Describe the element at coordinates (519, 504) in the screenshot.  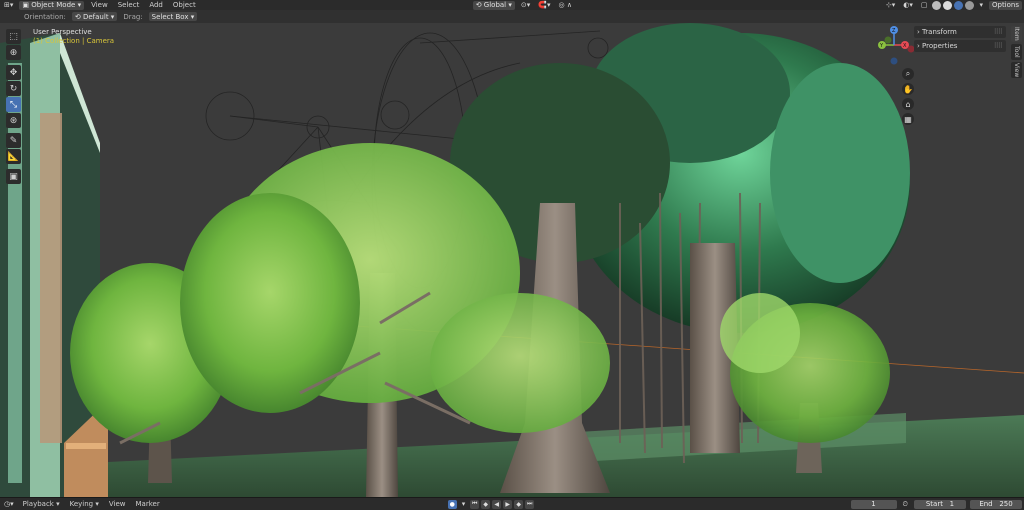
I see `next-keyframe-icon: ◆` at that location.